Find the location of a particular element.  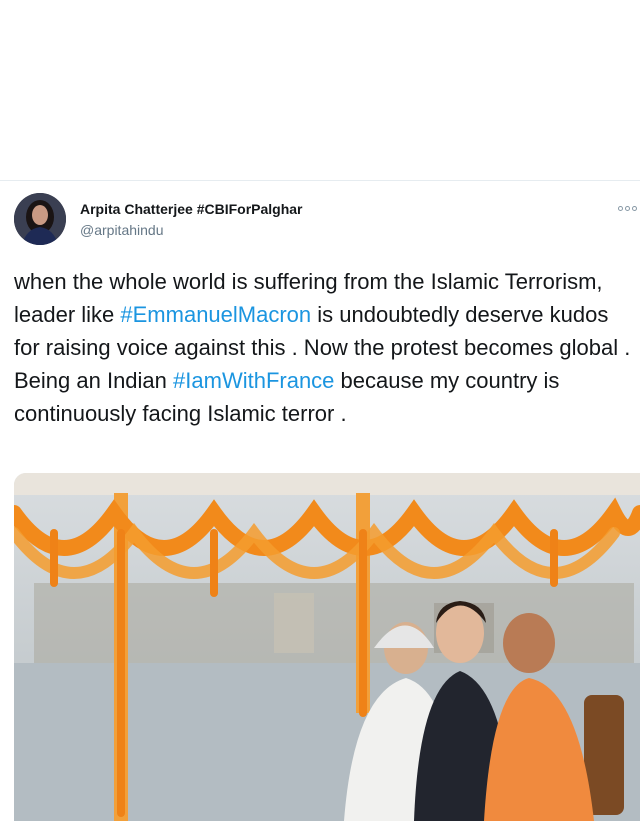

author-handle: @arpitahindu is located at coordinates (122, 230).